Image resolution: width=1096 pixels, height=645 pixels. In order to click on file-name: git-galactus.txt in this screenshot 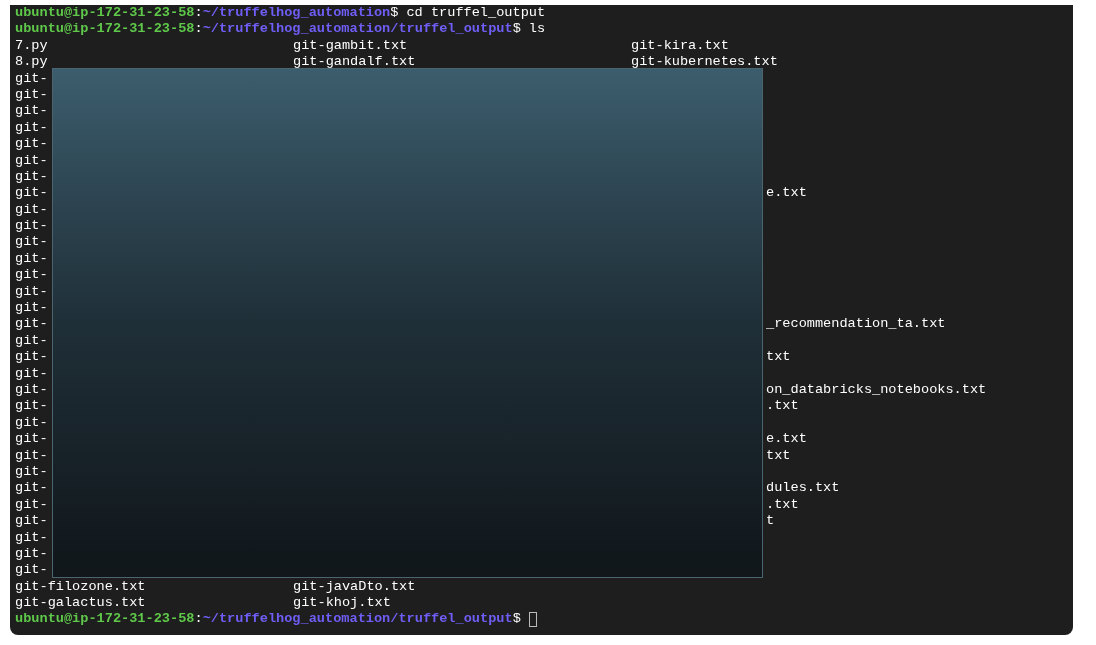, I will do `click(80, 603)`.